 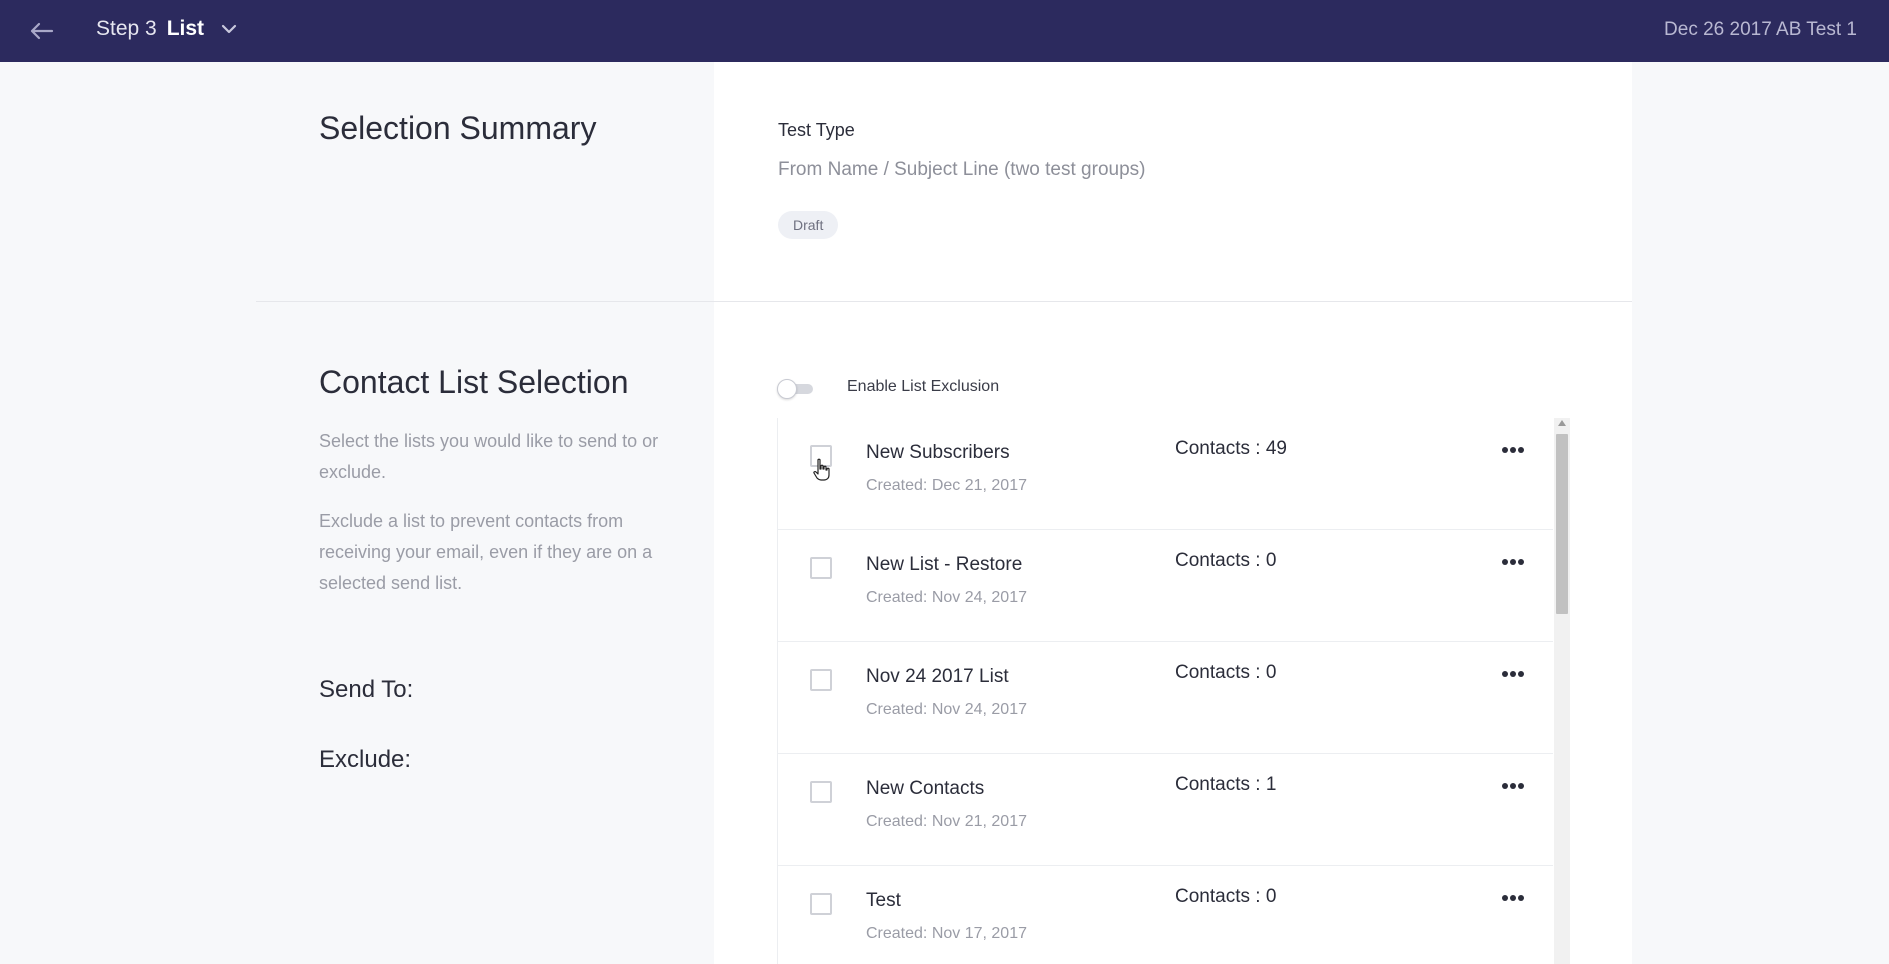 I want to click on chevron-down-icon, so click(x=229, y=29).